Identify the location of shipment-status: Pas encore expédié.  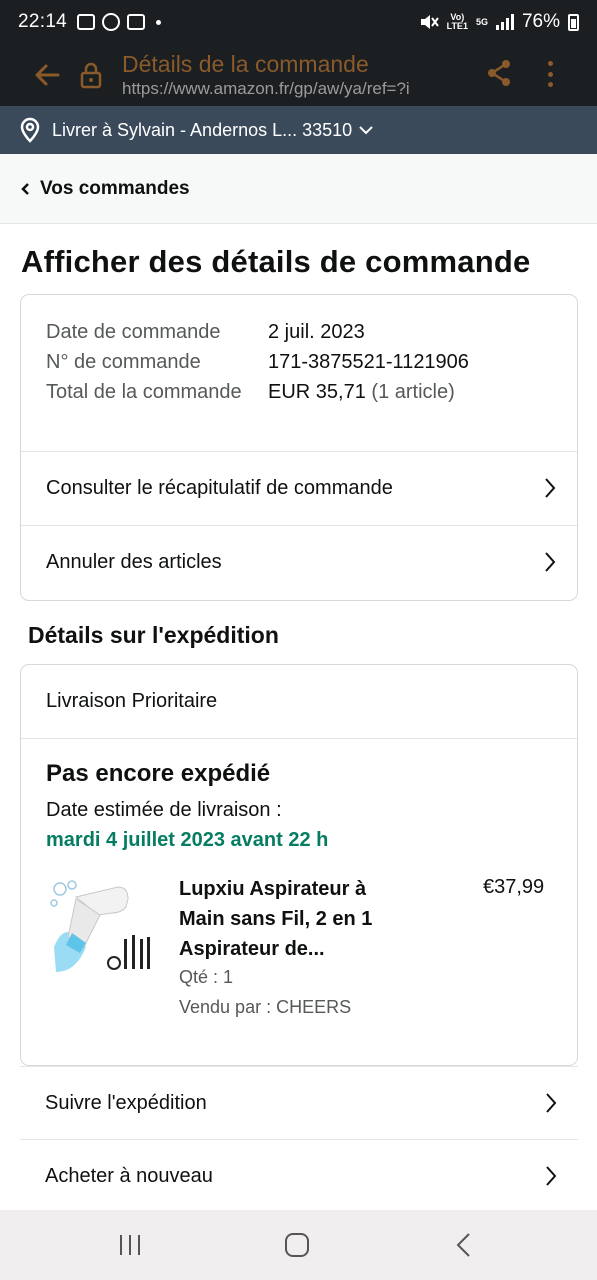
(158, 773).